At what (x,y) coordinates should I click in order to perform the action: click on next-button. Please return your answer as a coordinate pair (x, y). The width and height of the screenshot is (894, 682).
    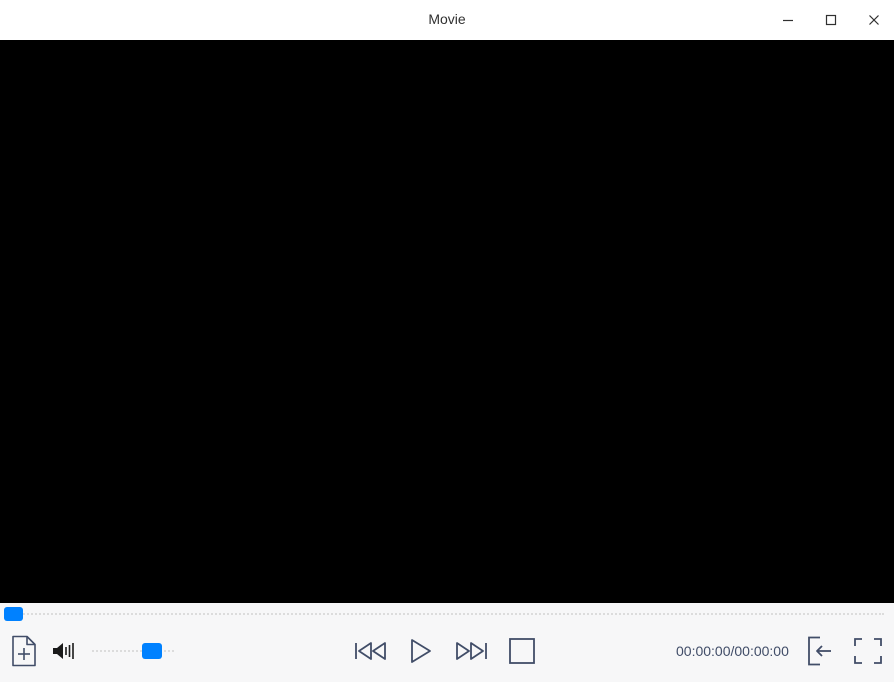
    Looking at the image, I should click on (471, 651).